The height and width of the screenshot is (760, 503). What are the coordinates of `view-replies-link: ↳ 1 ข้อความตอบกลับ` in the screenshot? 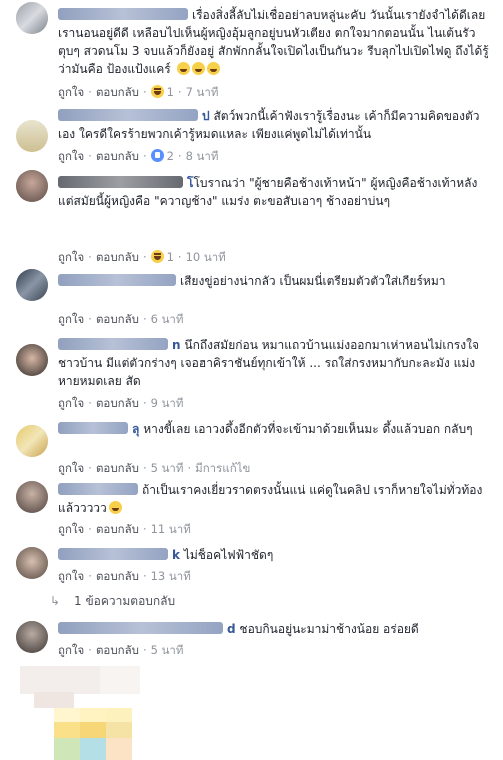 It's located at (112, 601).